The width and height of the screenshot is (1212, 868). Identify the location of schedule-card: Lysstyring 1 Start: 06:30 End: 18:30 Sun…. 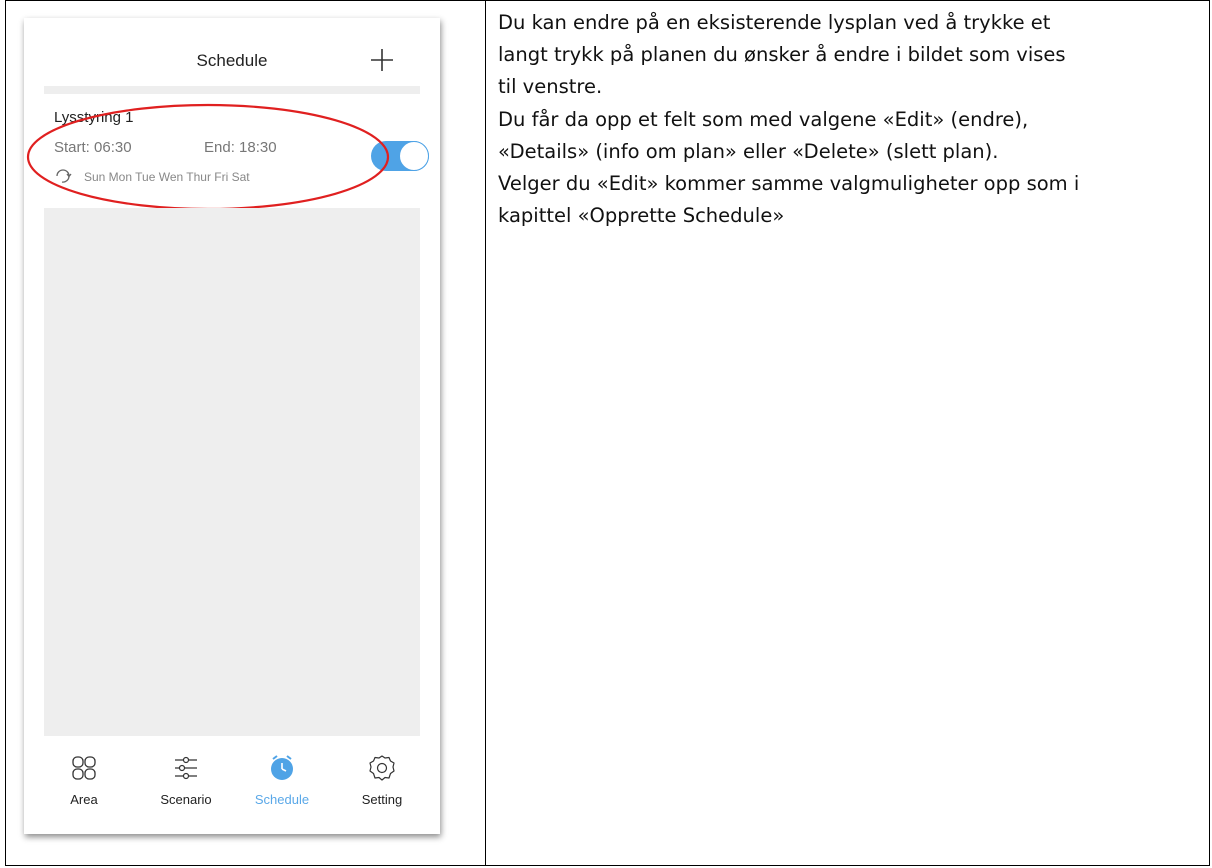
(236, 151).